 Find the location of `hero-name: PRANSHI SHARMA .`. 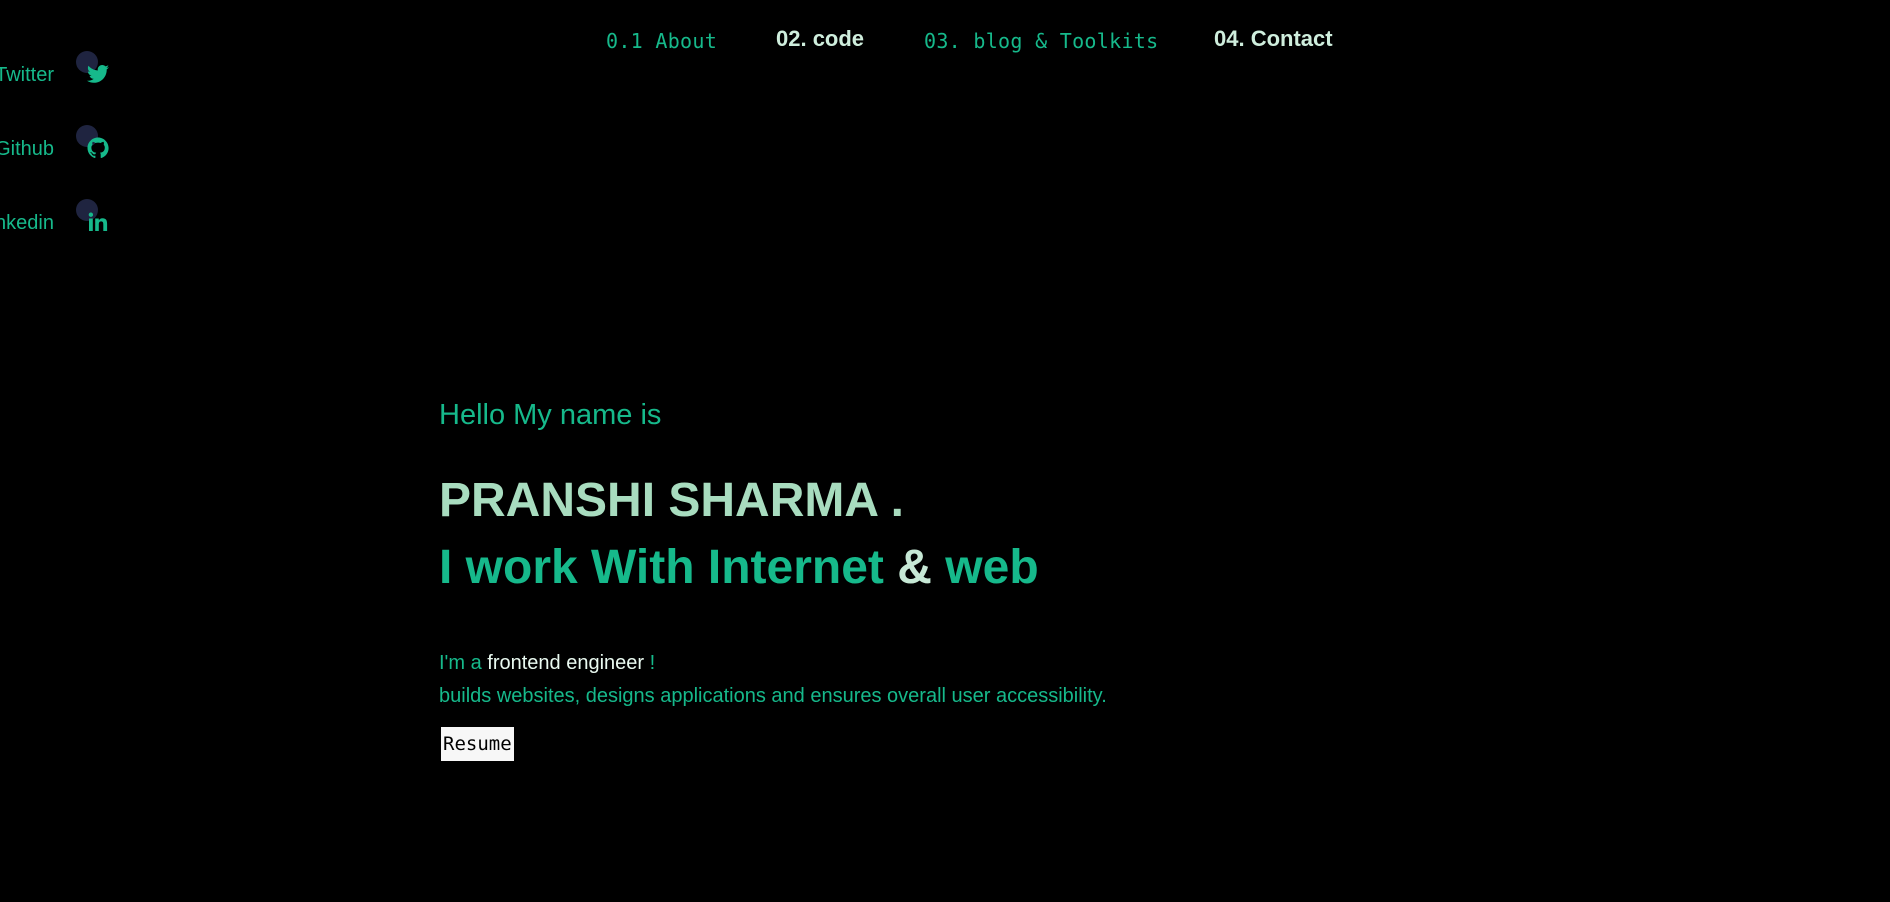

hero-name: PRANSHI SHARMA . is located at coordinates (671, 500).